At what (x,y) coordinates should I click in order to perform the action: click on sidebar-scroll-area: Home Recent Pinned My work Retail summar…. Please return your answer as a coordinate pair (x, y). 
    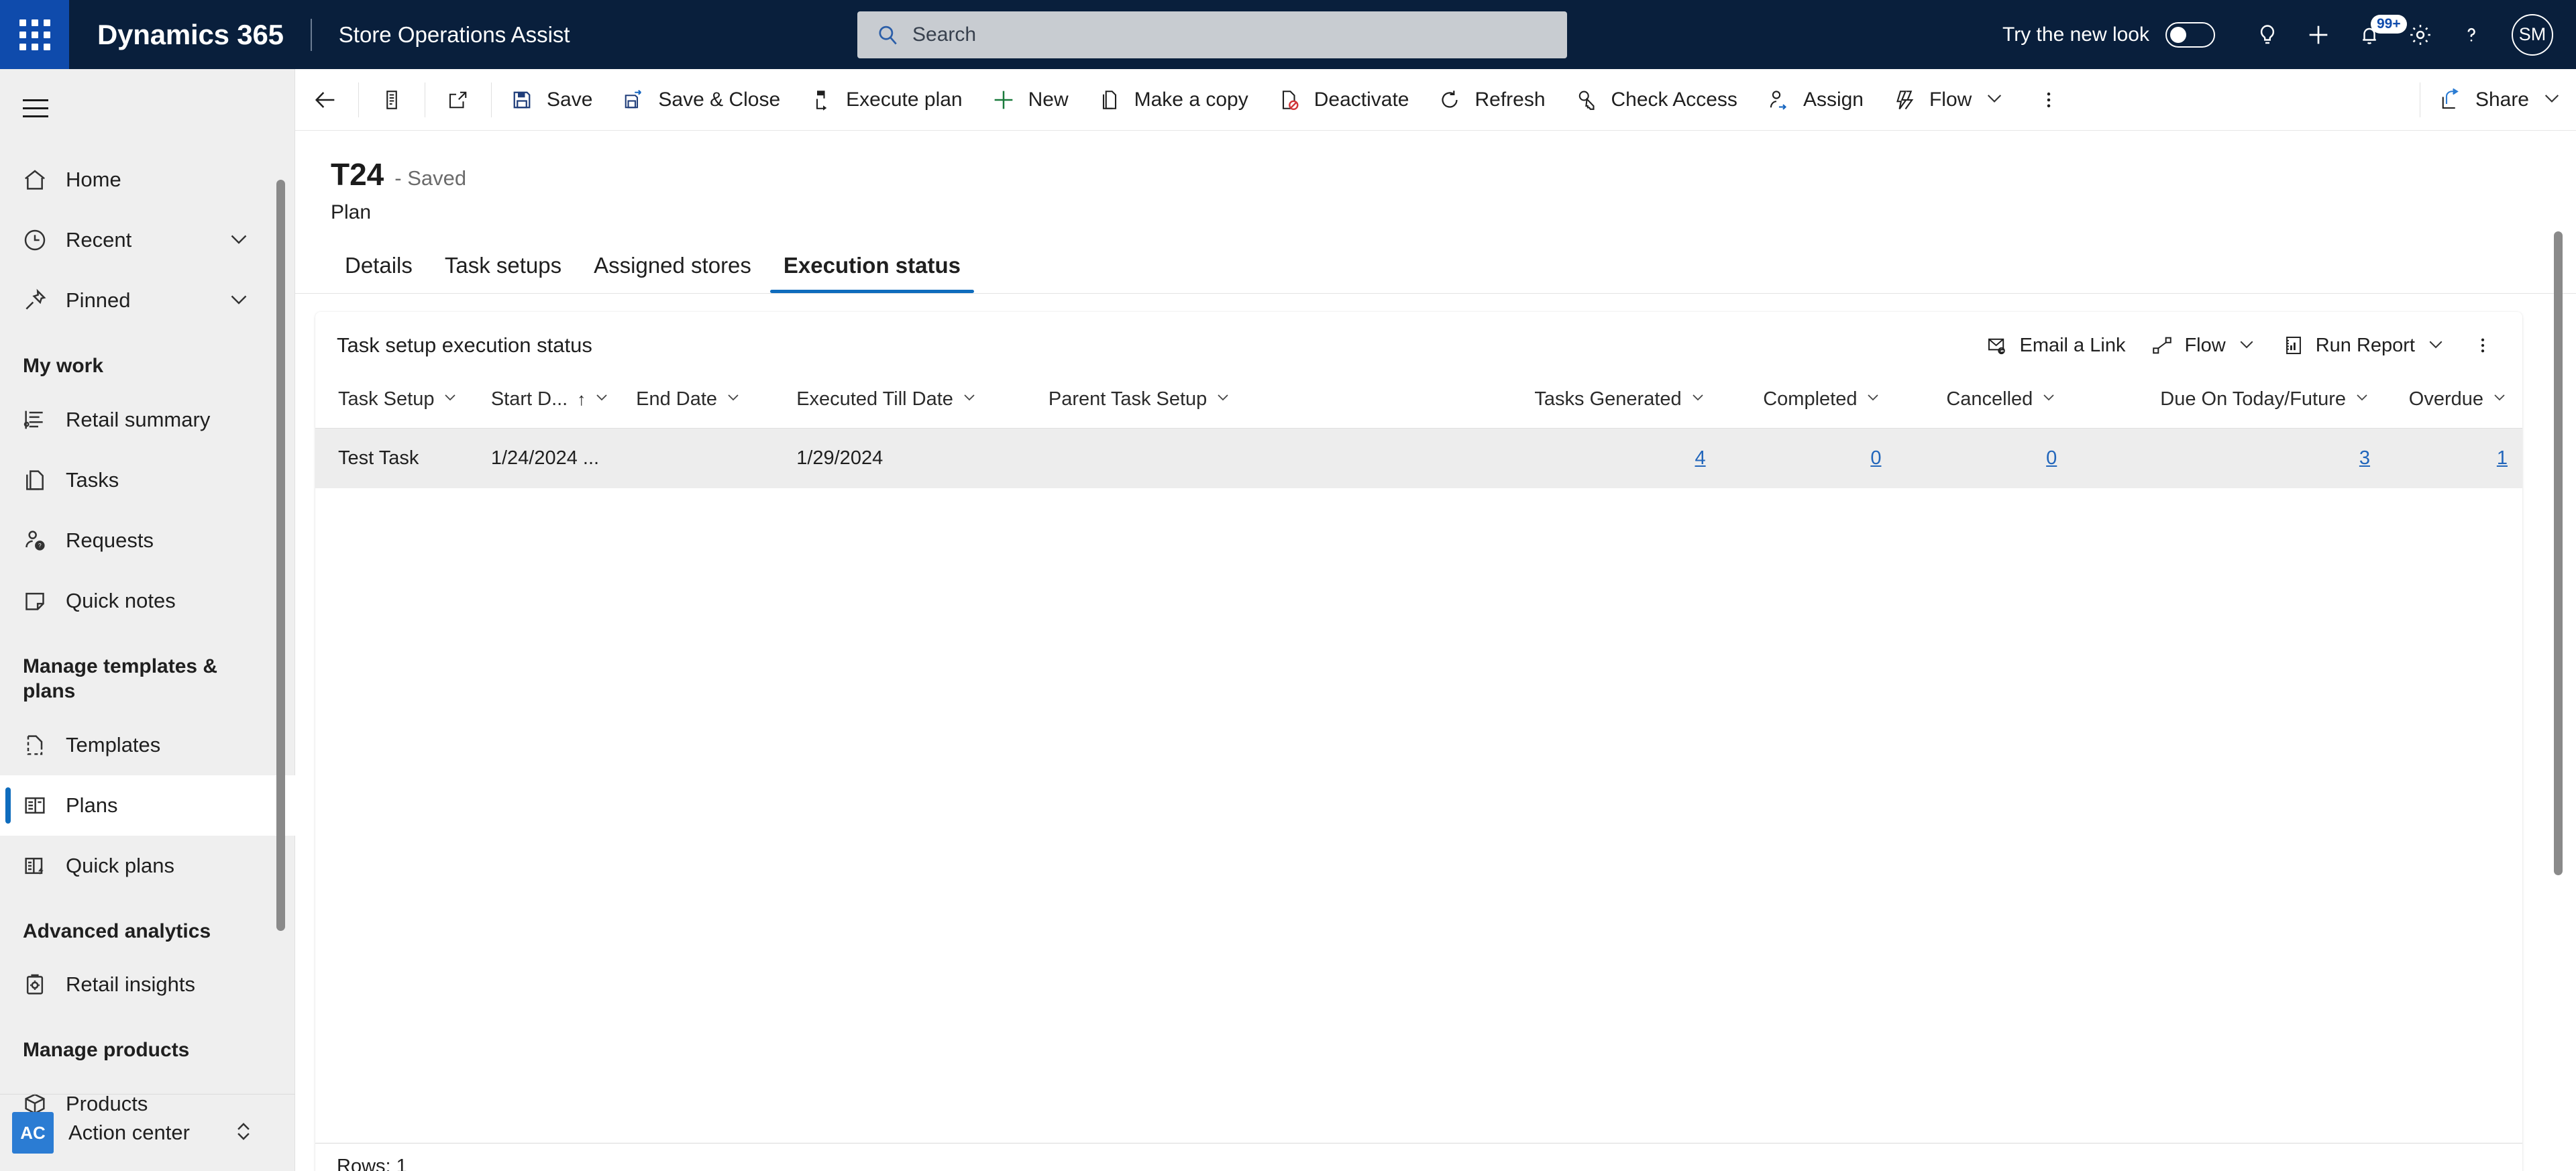
    Looking at the image, I should click on (147, 632).